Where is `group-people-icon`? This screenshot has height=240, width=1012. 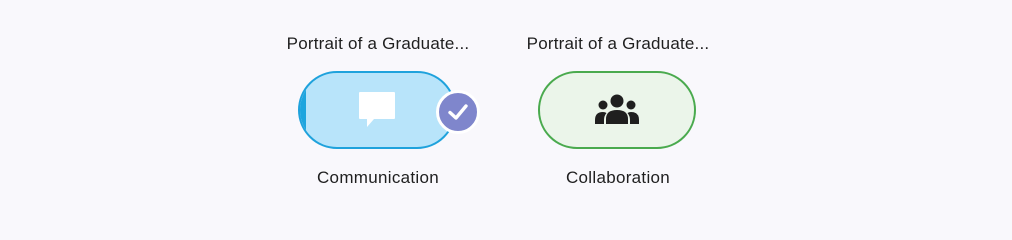 group-people-icon is located at coordinates (617, 110).